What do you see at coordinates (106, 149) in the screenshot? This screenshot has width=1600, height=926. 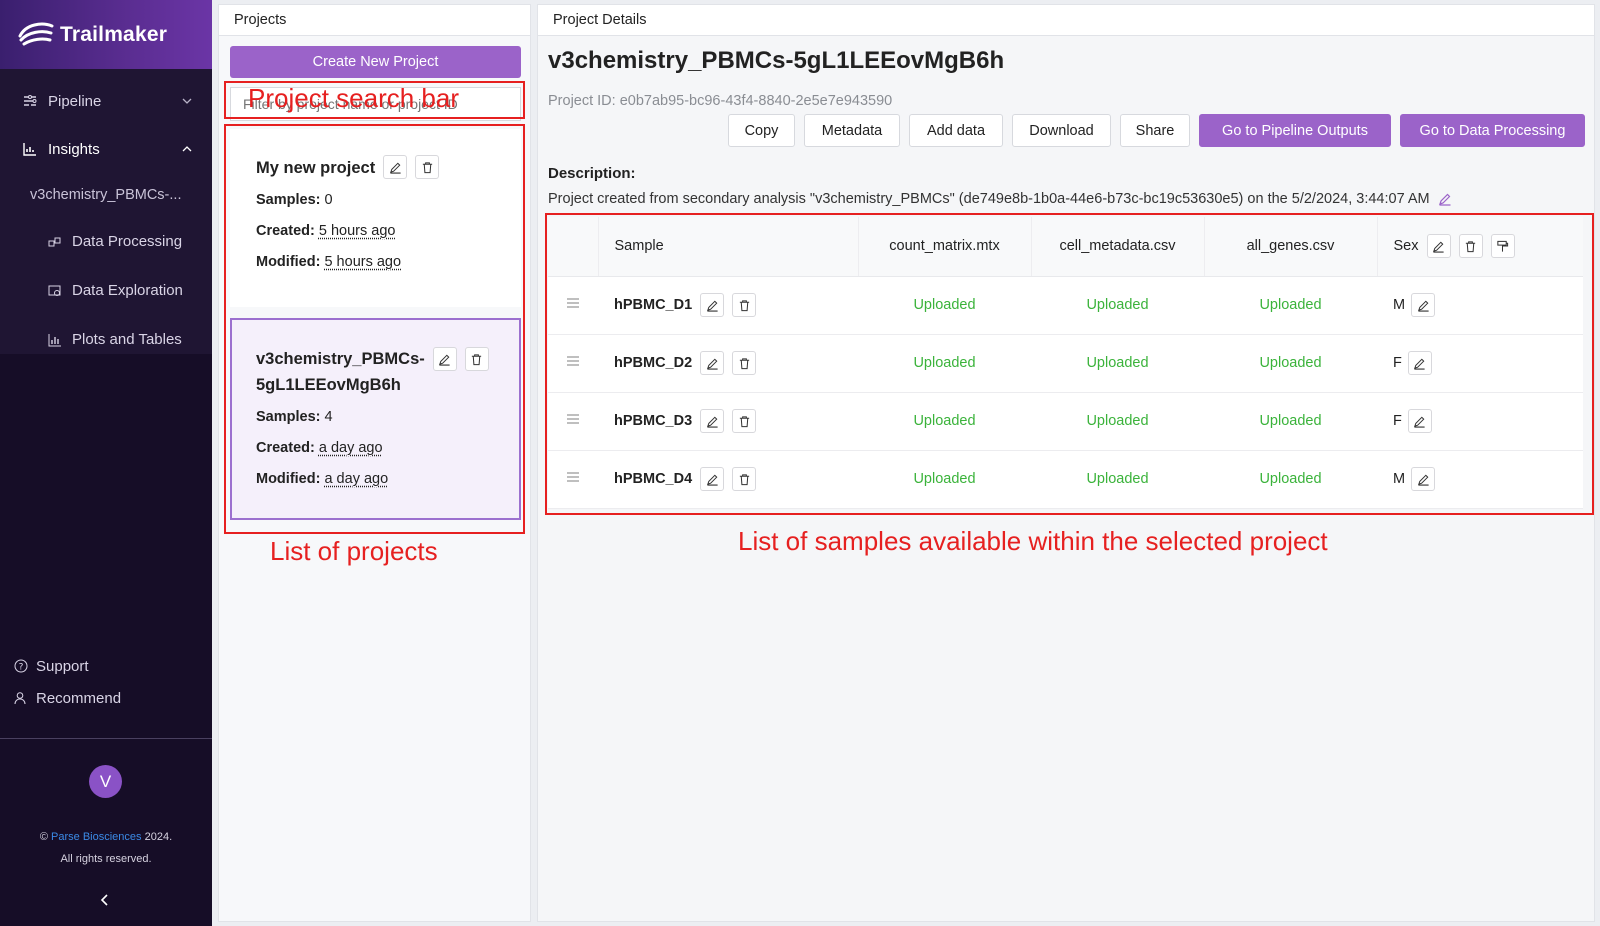 I see `sidebar-item-insights: Insights` at bounding box center [106, 149].